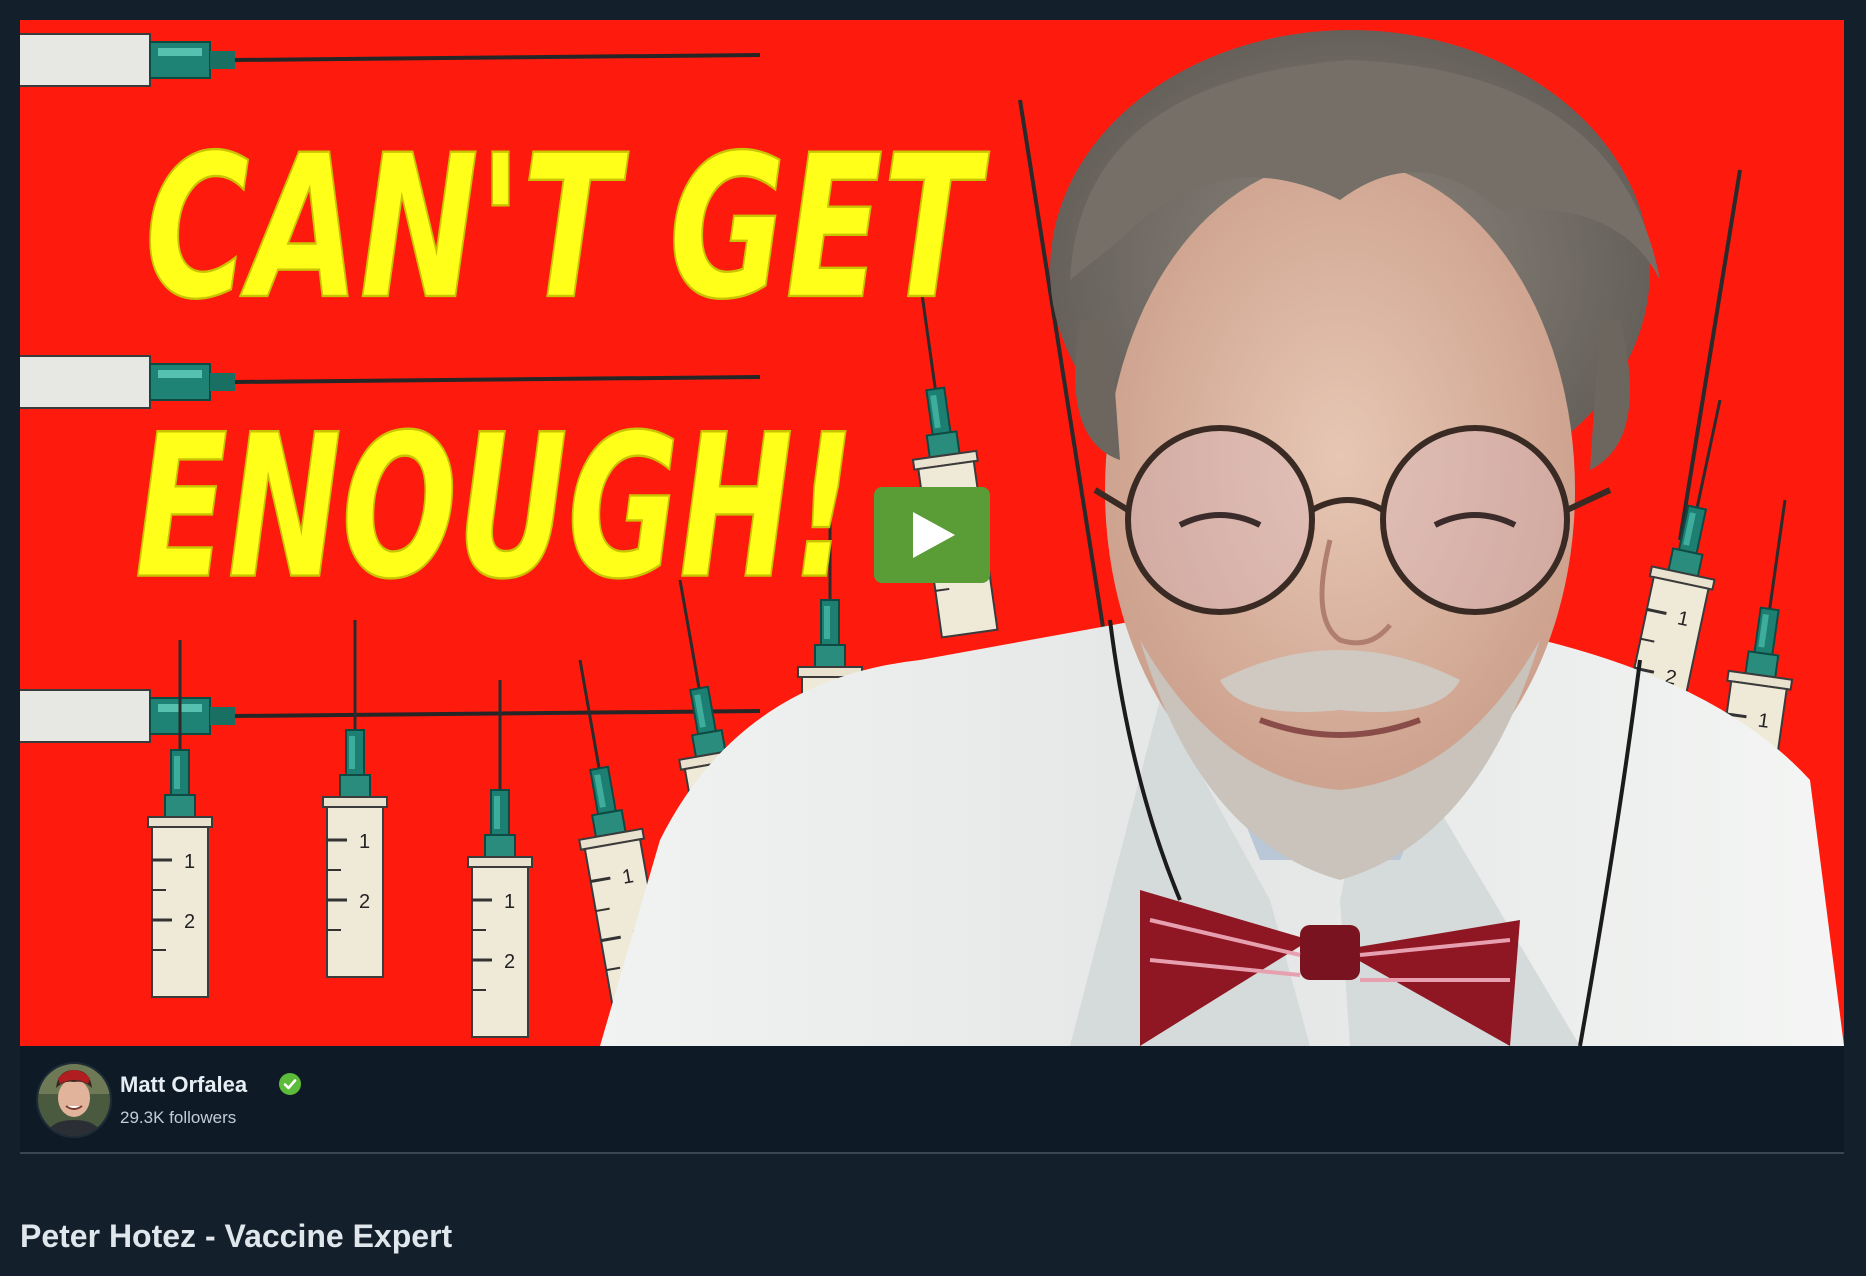 The width and height of the screenshot is (1866, 1276). I want to click on creator-avatar, so click(74, 1100).